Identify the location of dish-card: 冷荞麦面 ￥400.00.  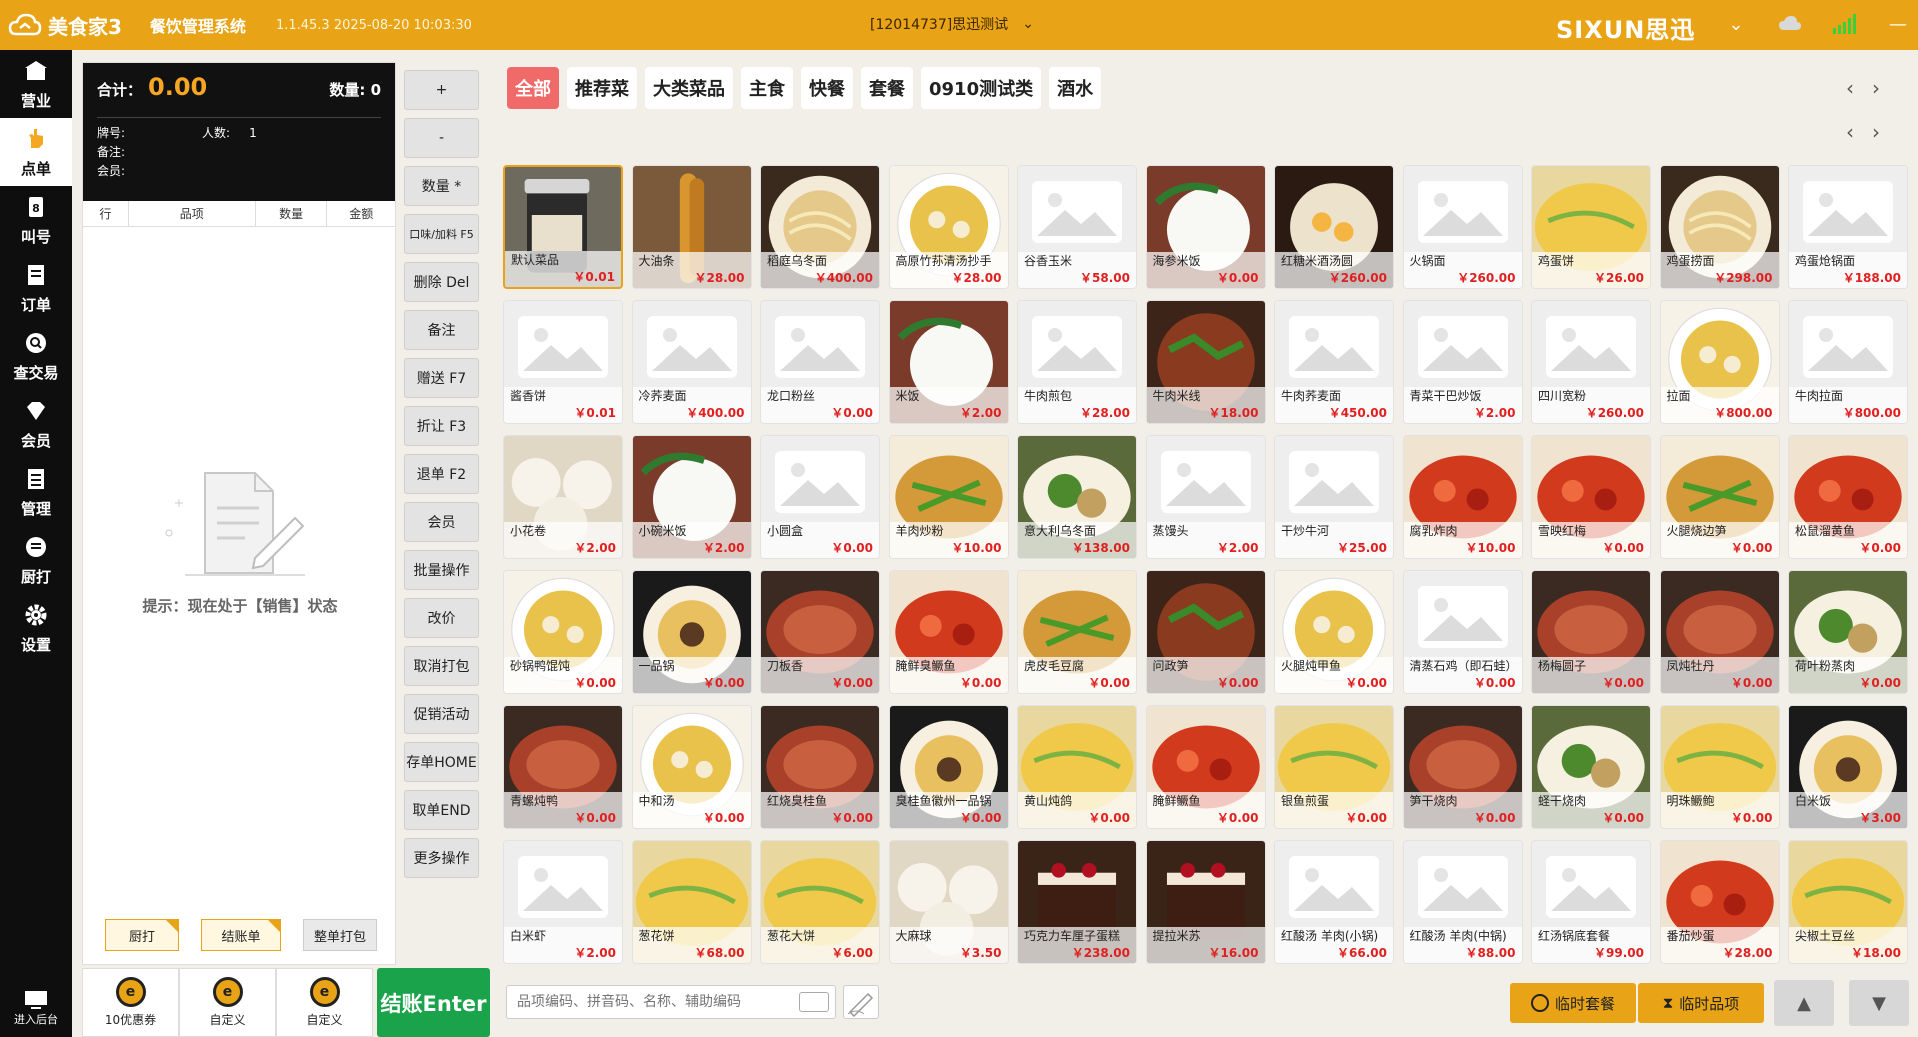
(691, 362).